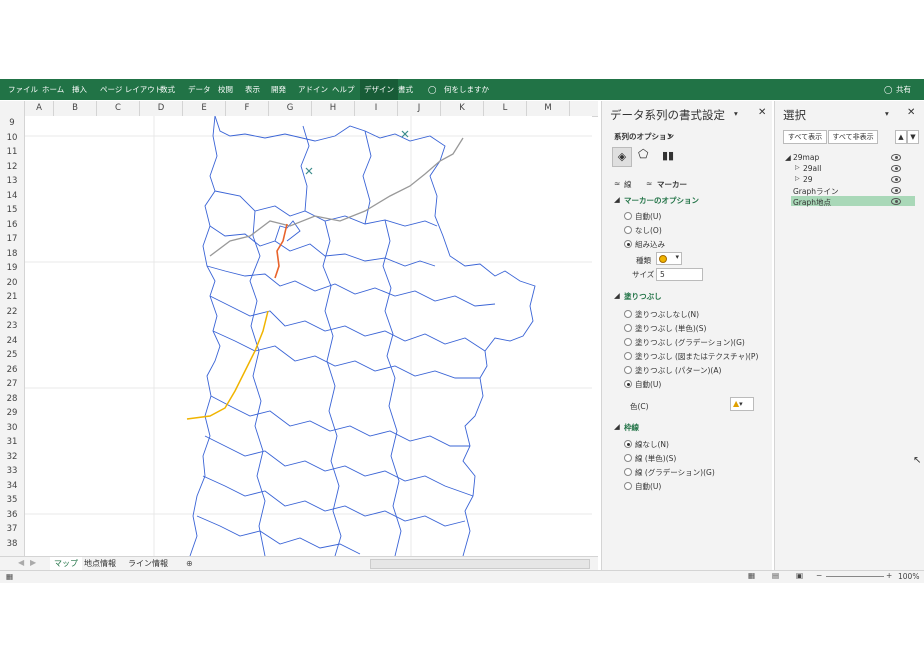 This screenshot has height=660, width=924. I want to click on tell-me-search: 何をしますか, so click(466, 89).